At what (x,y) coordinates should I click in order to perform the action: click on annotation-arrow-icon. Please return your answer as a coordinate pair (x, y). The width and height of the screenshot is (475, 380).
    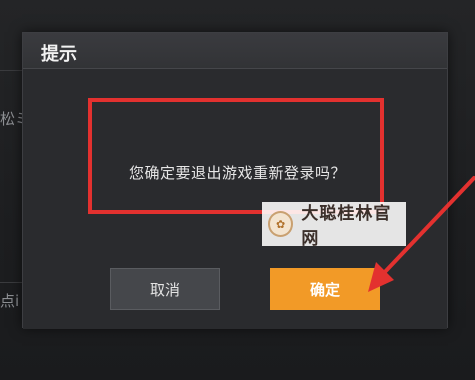
    Looking at the image, I should click on (421, 234).